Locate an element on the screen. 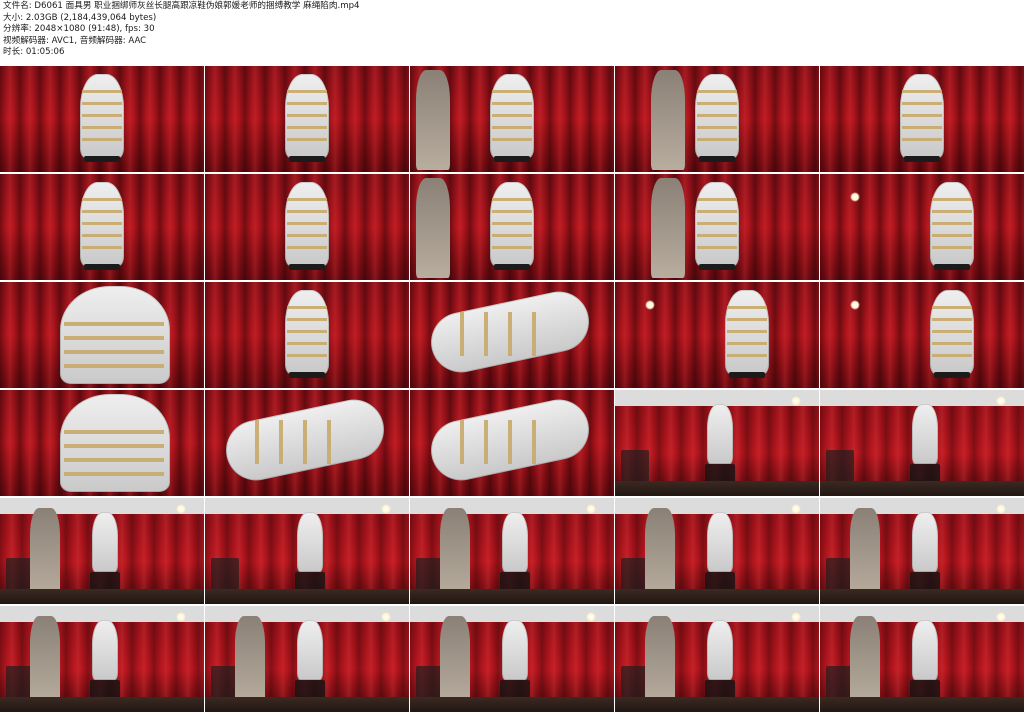 This screenshot has width=1024, height=715. resolution: 分辨率: 2048×1080 (91:48), fps: 30 is located at coordinates (79, 29).